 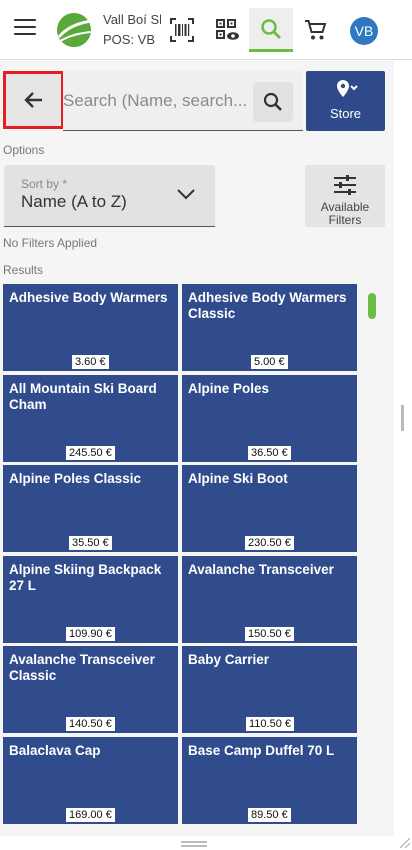 What do you see at coordinates (347, 88) in the screenshot?
I see `location-pin-icon` at bounding box center [347, 88].